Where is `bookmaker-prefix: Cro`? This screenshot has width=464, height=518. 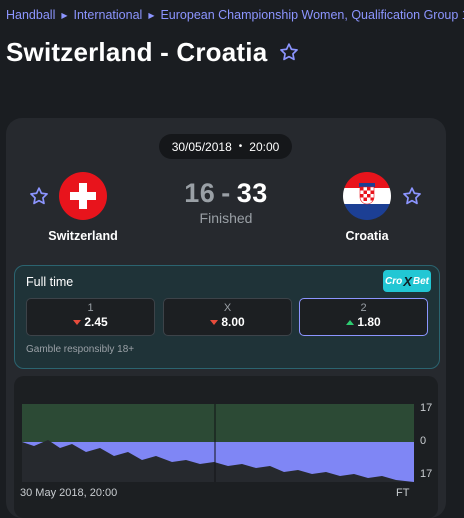 bookmaker-prefix: Cro is located at coordinates (393, 281).